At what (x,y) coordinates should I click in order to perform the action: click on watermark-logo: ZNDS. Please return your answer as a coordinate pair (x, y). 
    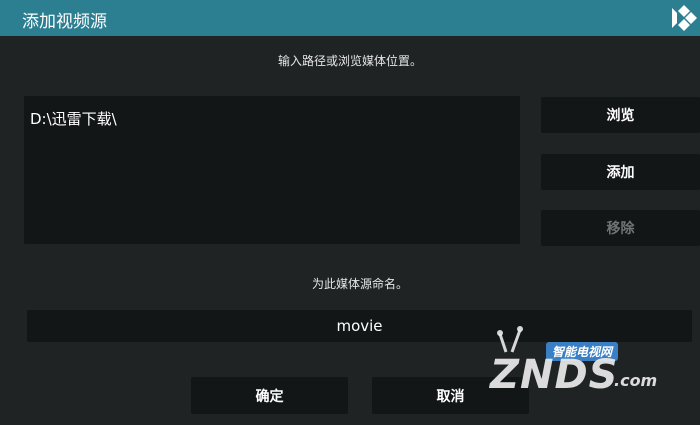
    Looking at the image, I should click on (554, 375).